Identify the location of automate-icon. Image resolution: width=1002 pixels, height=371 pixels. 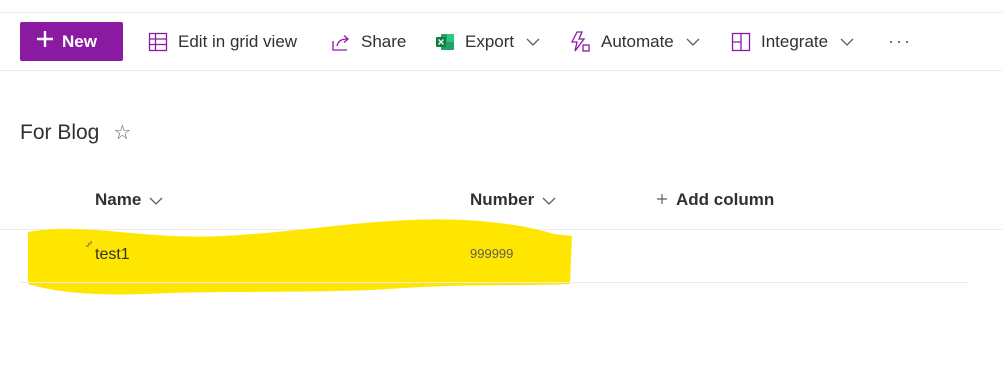
(580, 41).